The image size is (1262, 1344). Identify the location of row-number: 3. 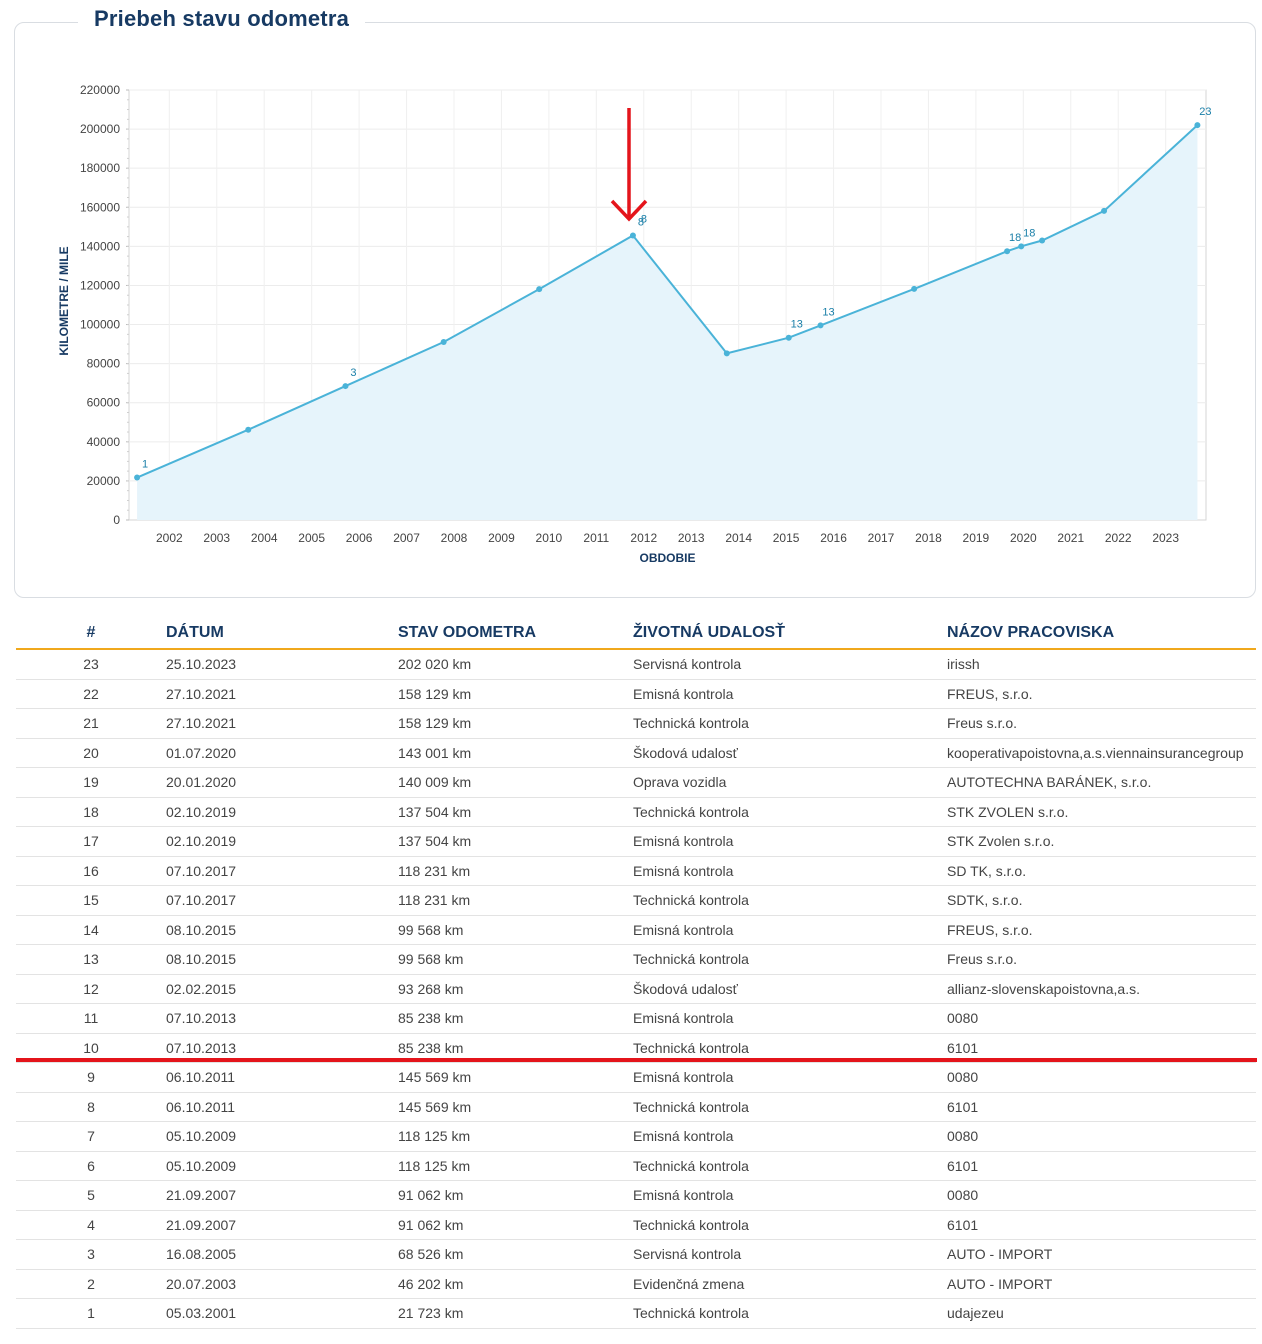
(91, 1254).